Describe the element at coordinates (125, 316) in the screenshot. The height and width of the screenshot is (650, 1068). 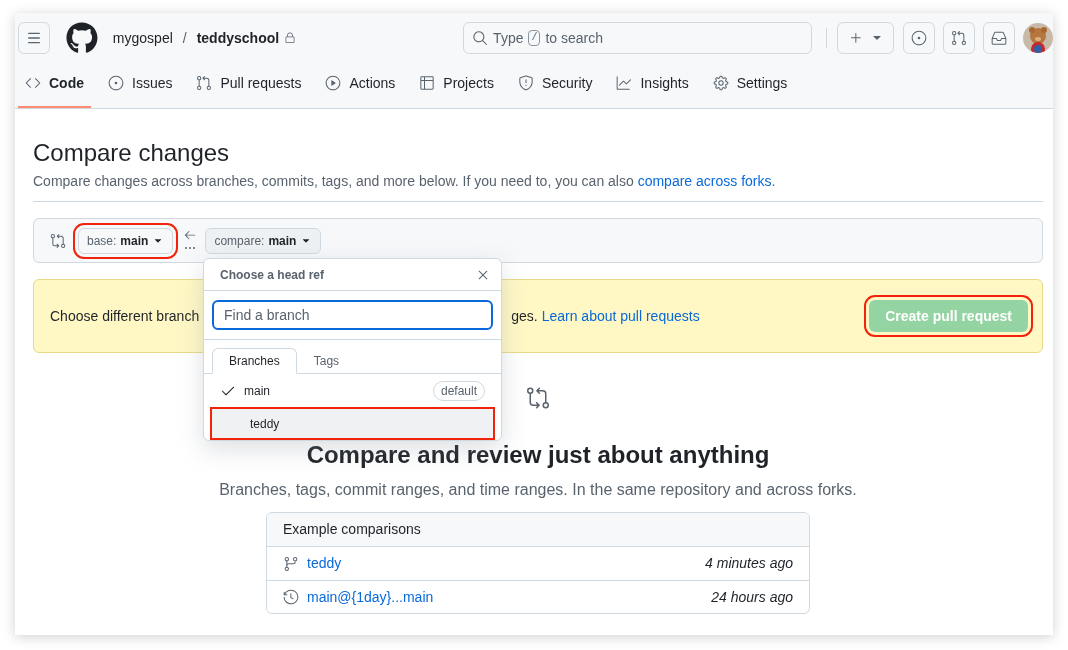
I see `banner-text: Choose different branch` at that location.